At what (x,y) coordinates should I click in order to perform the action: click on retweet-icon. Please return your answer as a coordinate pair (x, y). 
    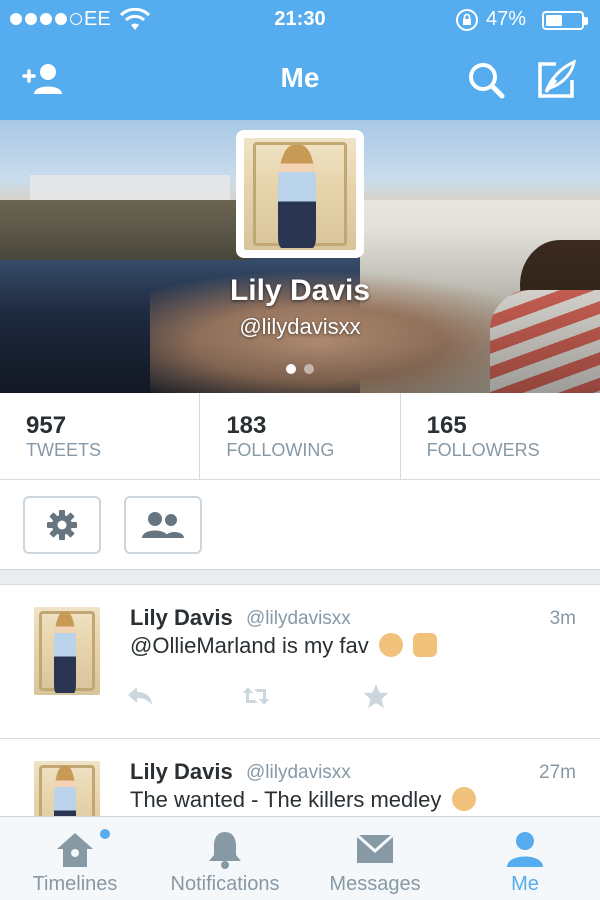
    Looking at the image, I should click on (256, 696).